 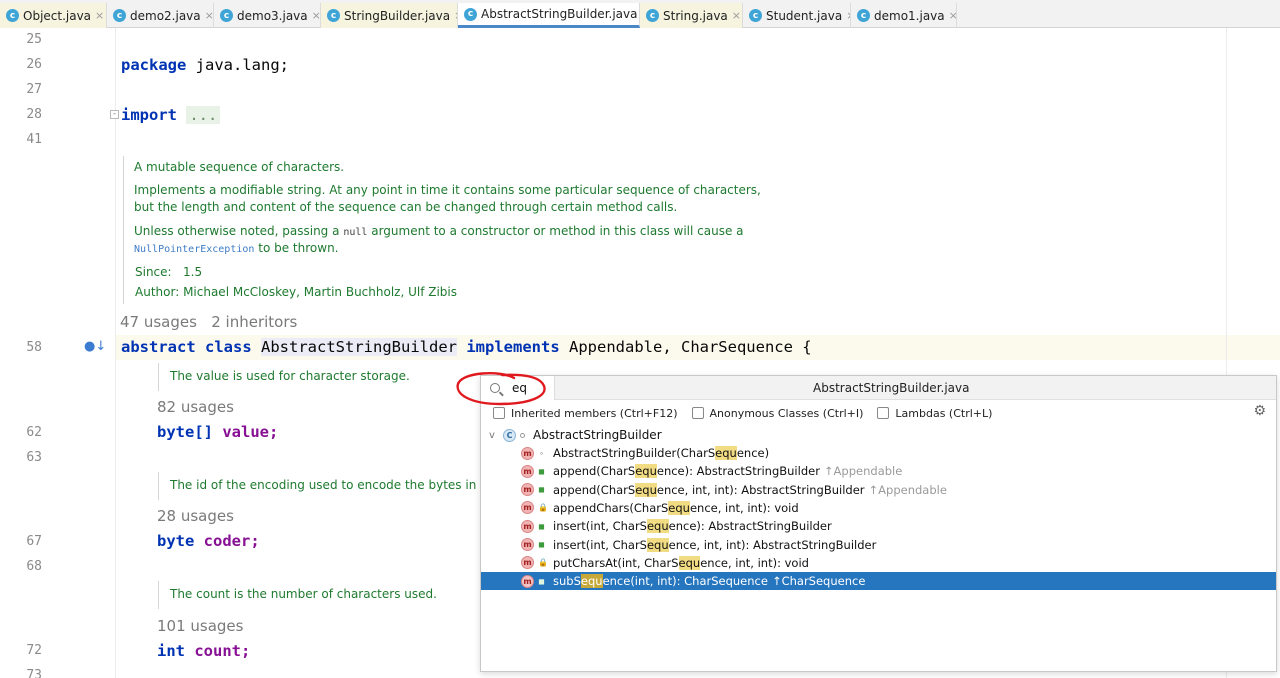 What do you see at coordinates (53, 15) in the screenshot?
I see `editor-tab: c Object.java ×` at bounding box center [53, 15].